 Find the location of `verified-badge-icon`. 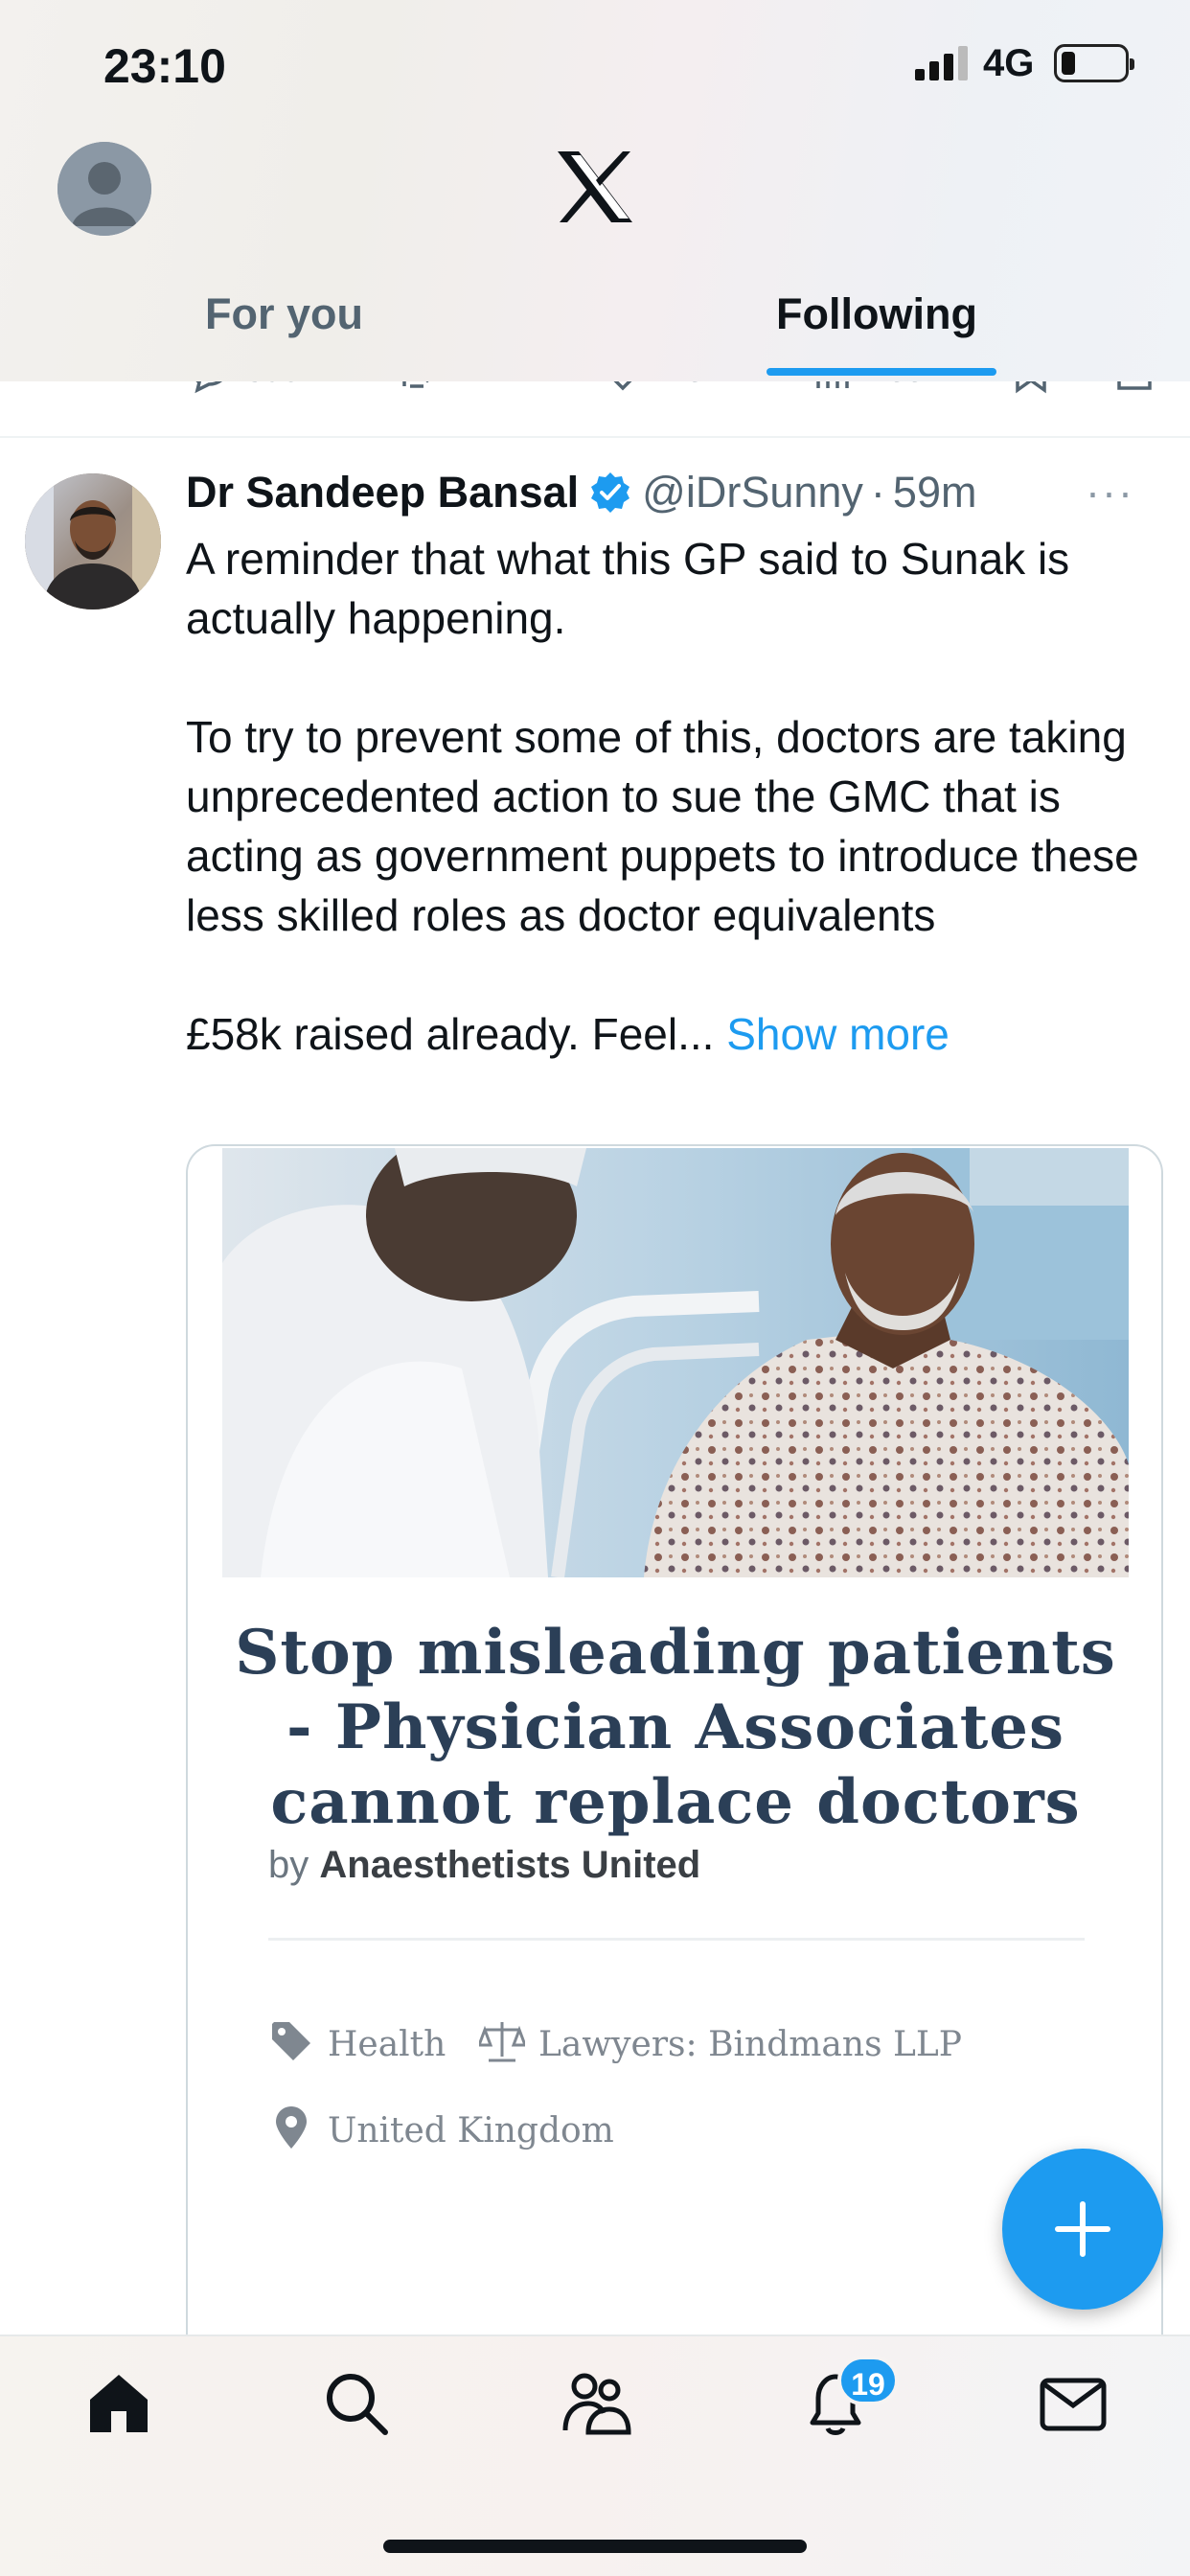

verified-badge-icon is located at coordinates (610, 492).